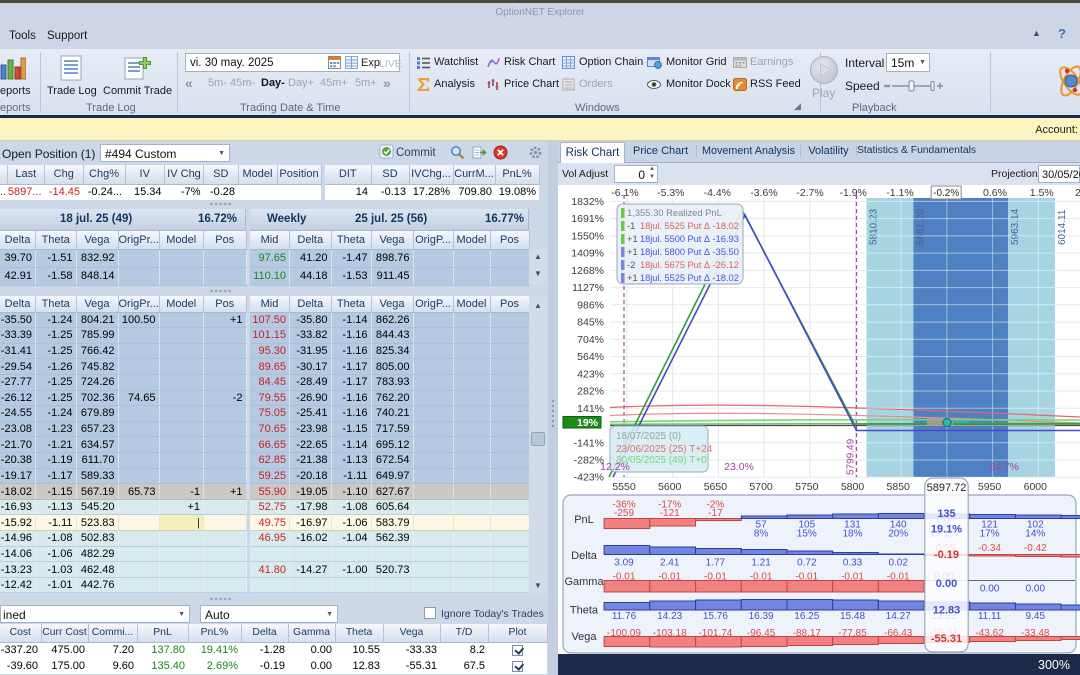 The height and width of the screenshot is (675, 1080). I want to click on svg-text: 5700, so click(761, 487).